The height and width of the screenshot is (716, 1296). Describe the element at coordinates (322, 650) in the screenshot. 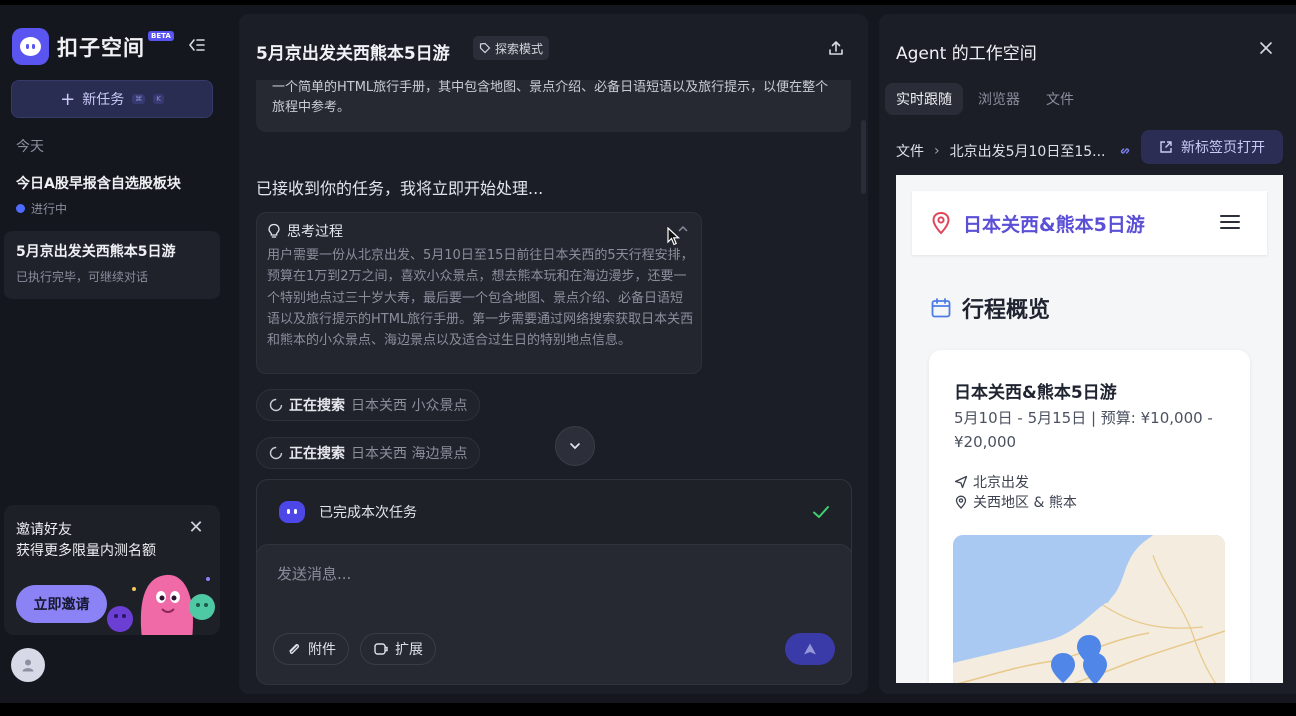

I see `attach-label: 附件` at that location.